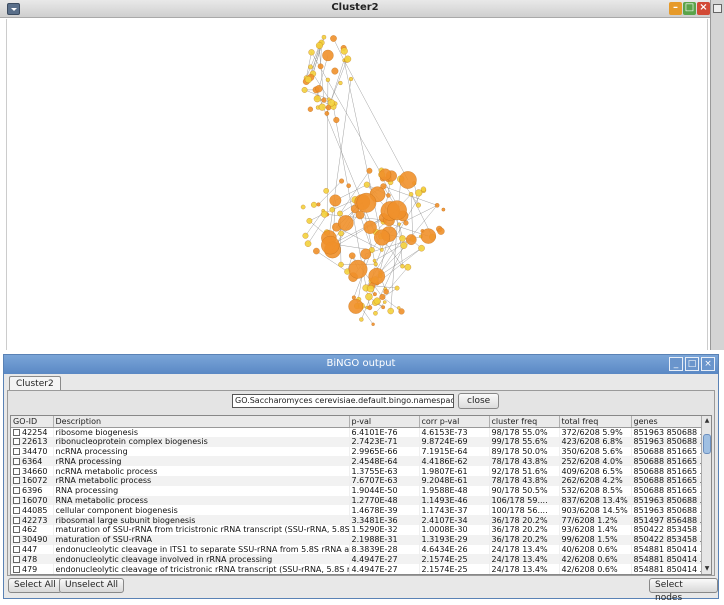 The image size is (724, 605). What do you see at coordinates (201, 421) in the screenshot?
I see `column-header: Description` at bounding box center [201, 421].